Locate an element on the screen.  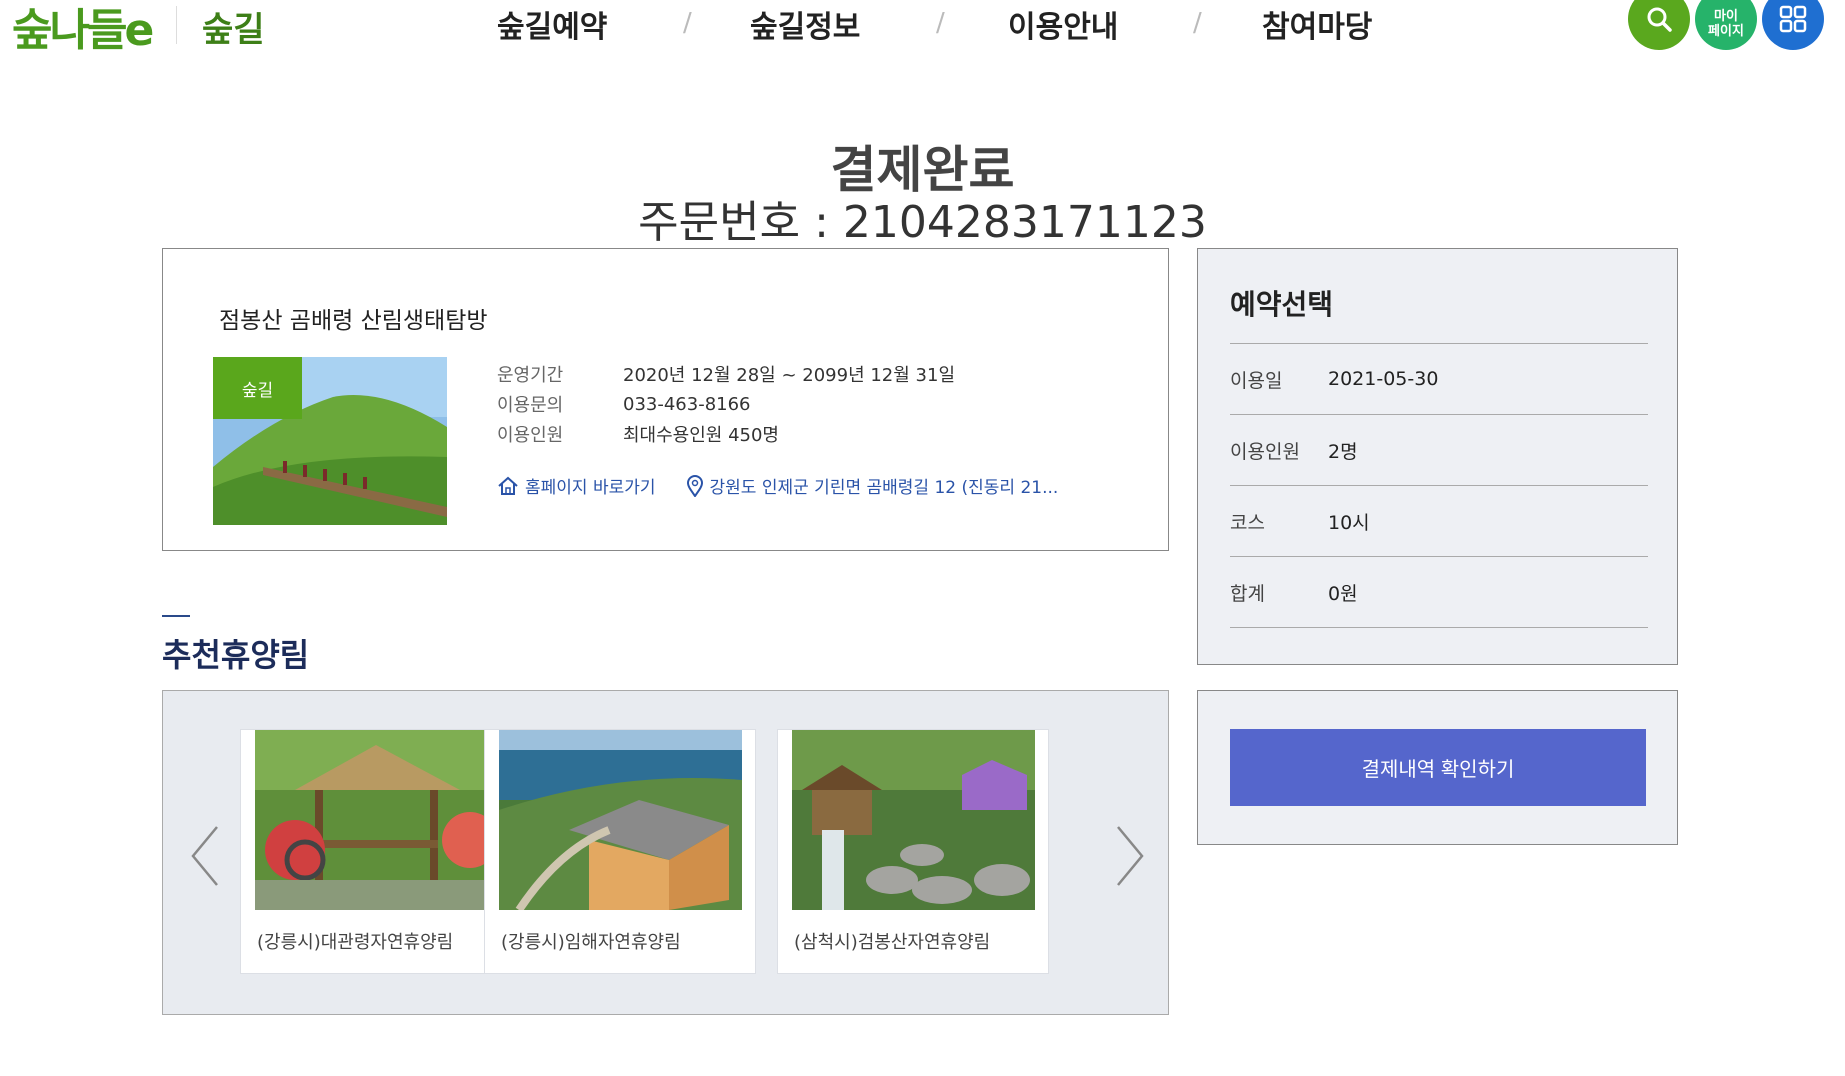
mypage-label-line2: 페이지 is located at coordinates (1726, 31).